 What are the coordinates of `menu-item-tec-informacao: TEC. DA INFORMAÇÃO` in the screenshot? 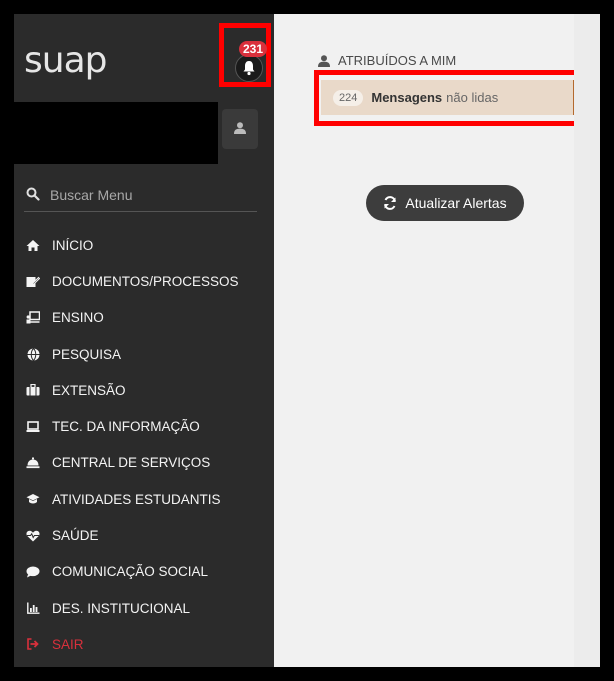 It's located at (144, 426).